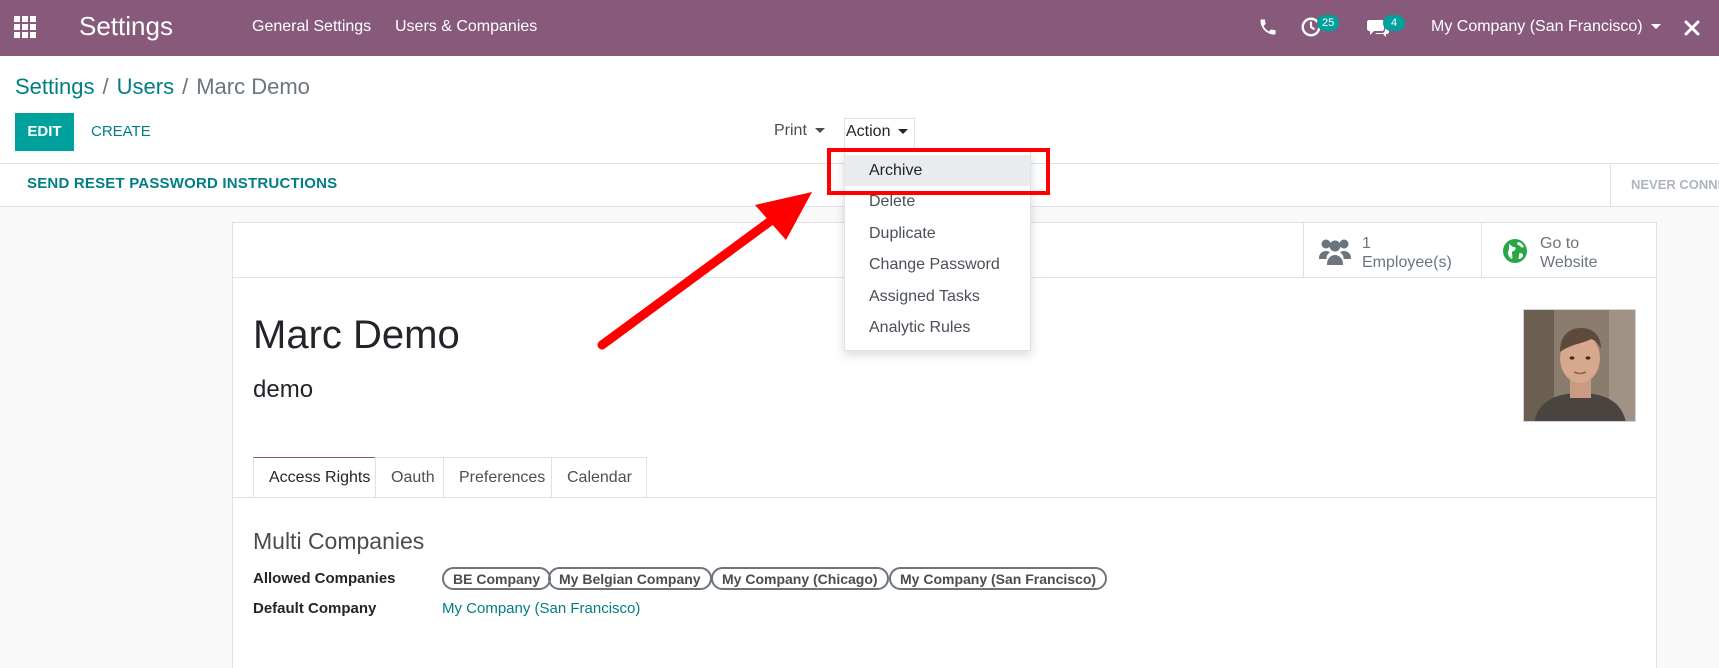 This screenshot has height=668, width=1719. What do you see at coordinates (1268, 27) in the screenshot?
I see `phone-icon` at bounding box center [1268, 27].